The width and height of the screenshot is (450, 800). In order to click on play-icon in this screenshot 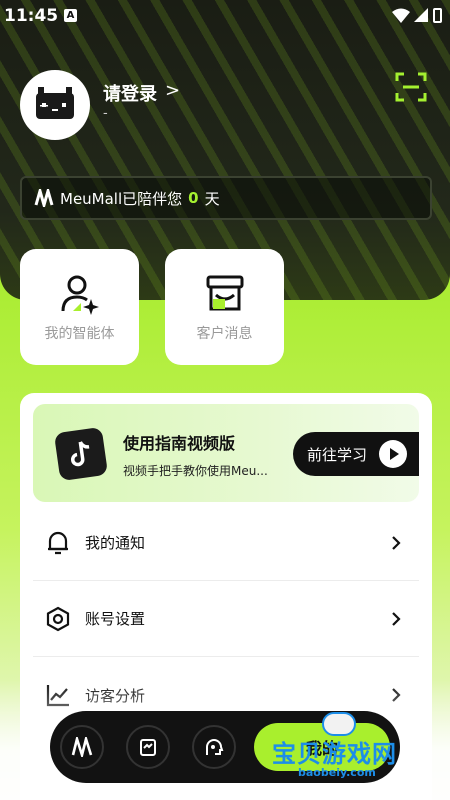, I will do `click(393, 454)`.